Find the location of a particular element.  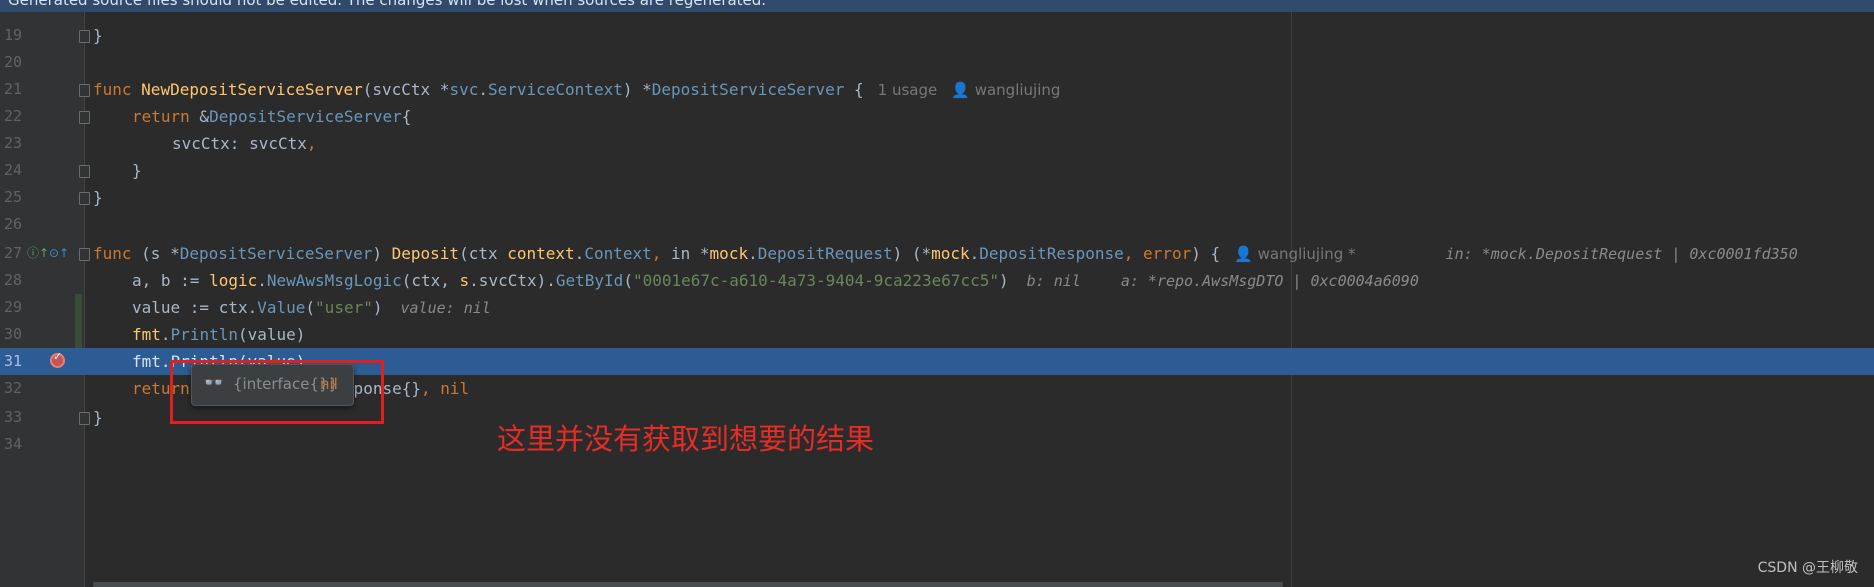

line-number: 29 is located at coordinates (12, 307).